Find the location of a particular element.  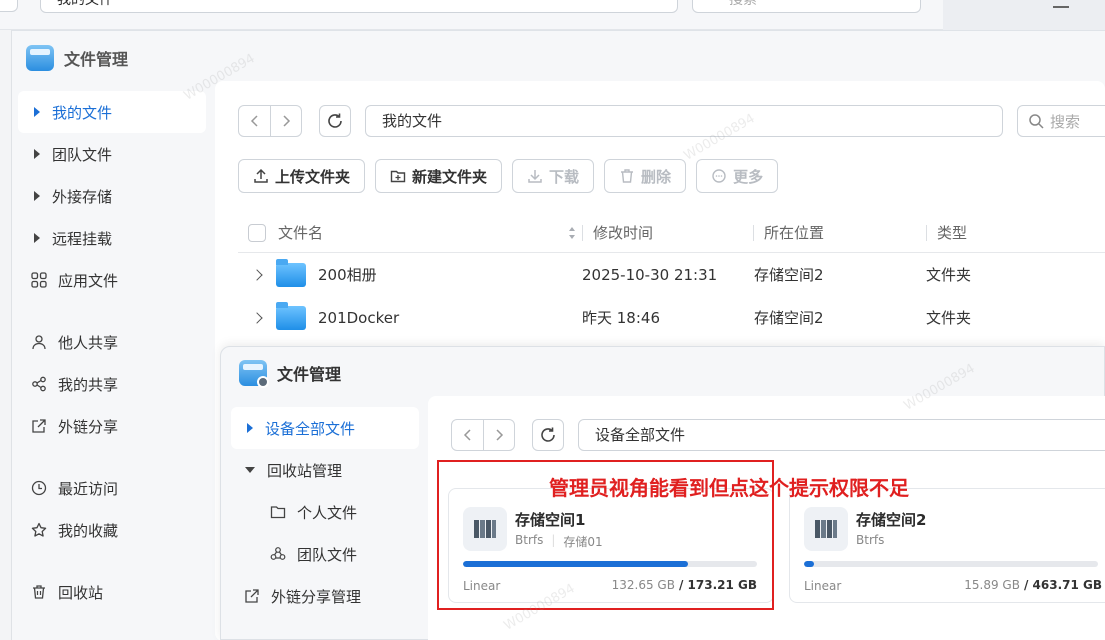

sidebar-item-my-files: 我的文件 is located at coordinates (112, 112).